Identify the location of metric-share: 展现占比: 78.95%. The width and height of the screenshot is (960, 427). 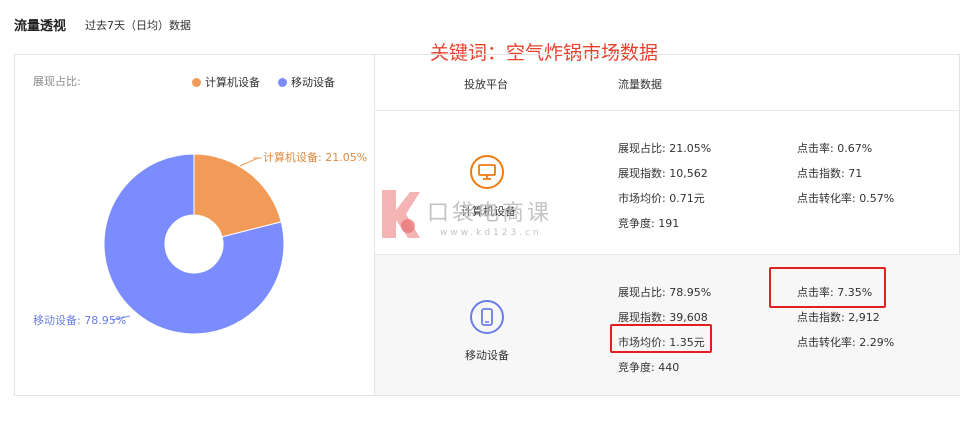
(665, 292).